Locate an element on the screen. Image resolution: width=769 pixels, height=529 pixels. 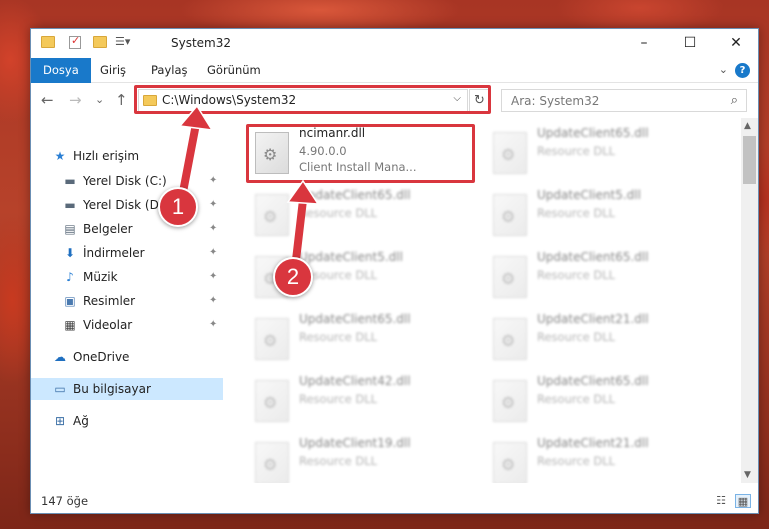
sidebar-item-label: Yerel Disk (C:) is located at coordinates (125, 181).